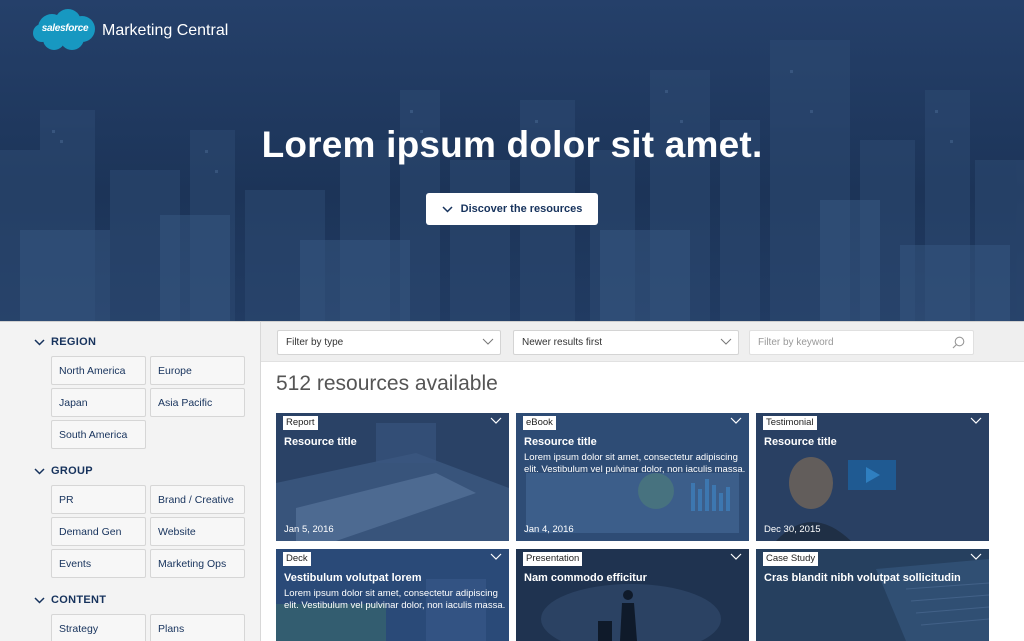 Image resolution: width=1024 pixels, height=641 pixels. Describe the element at coordinates (389, 342) in the screenshot. I see `type-filter-select: Filter by type` at that location.